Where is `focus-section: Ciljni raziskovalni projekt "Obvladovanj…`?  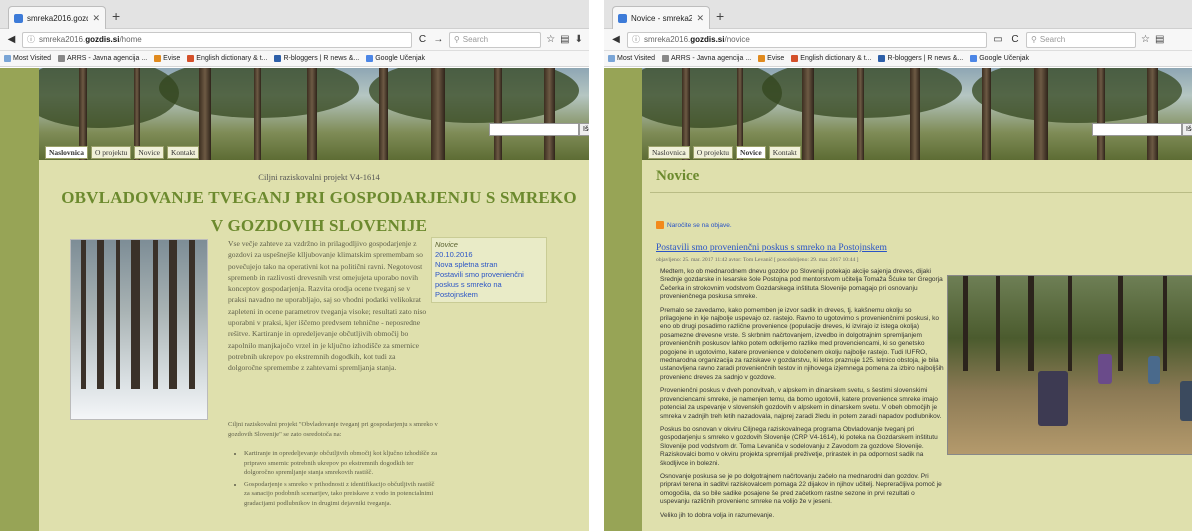 focus-section: Ciljni raziskovalni projekt "Obvladovanj… is located at coordinates (333, 465).